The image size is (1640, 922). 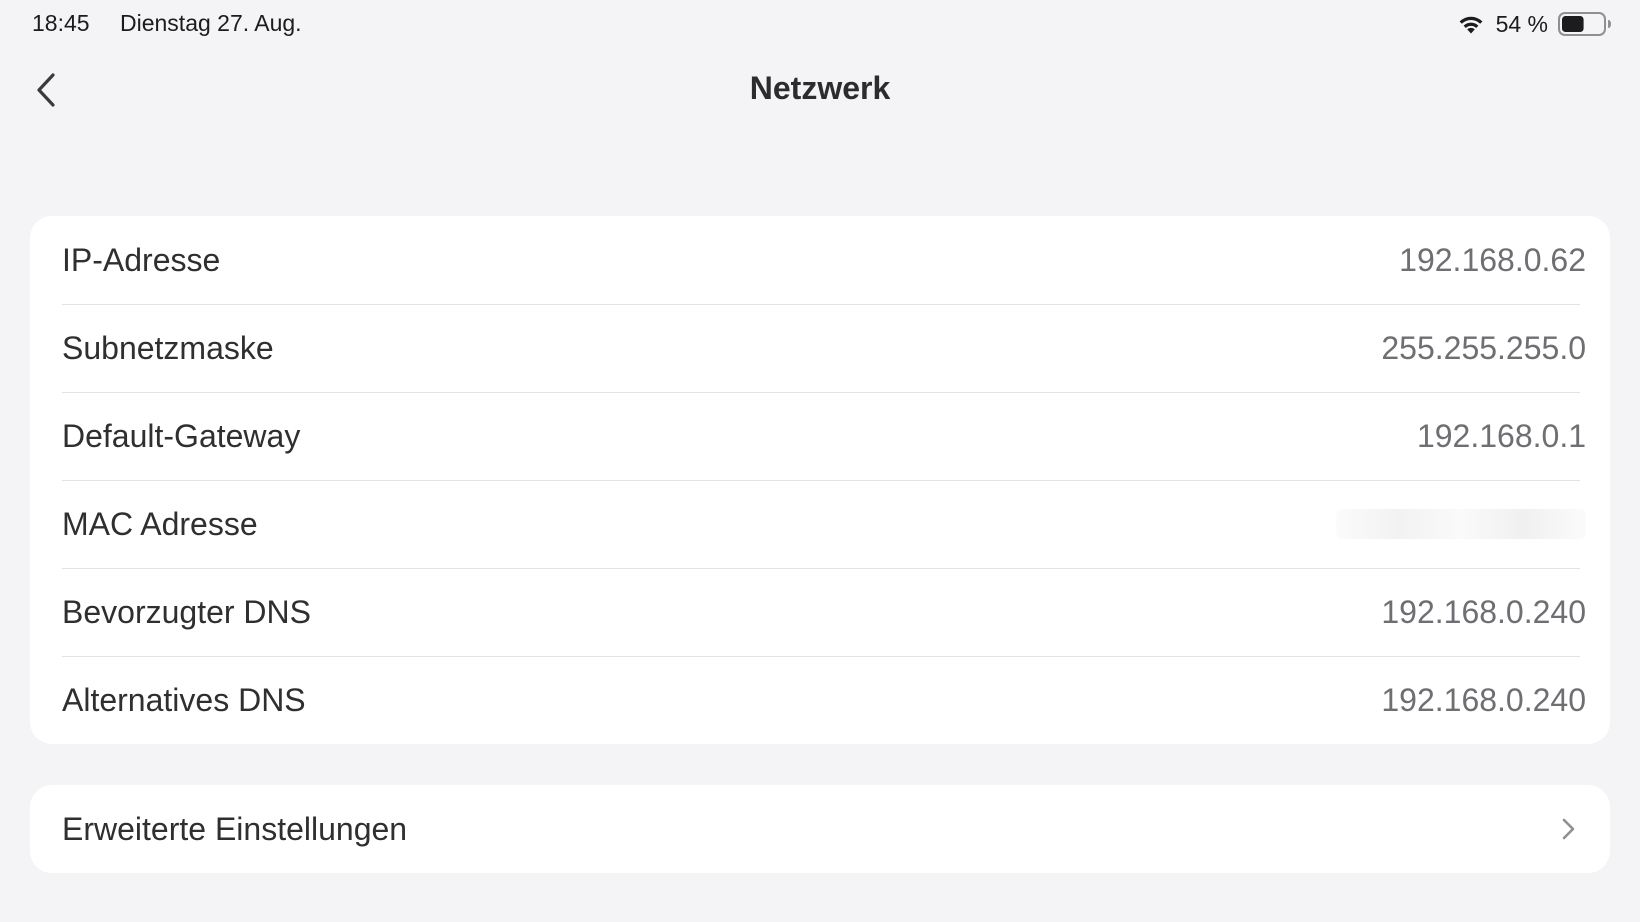 What do you see at coordinates (1470, 25) in the screenshot?
I see `wifi-icon` at bounding box center [1470, 25].